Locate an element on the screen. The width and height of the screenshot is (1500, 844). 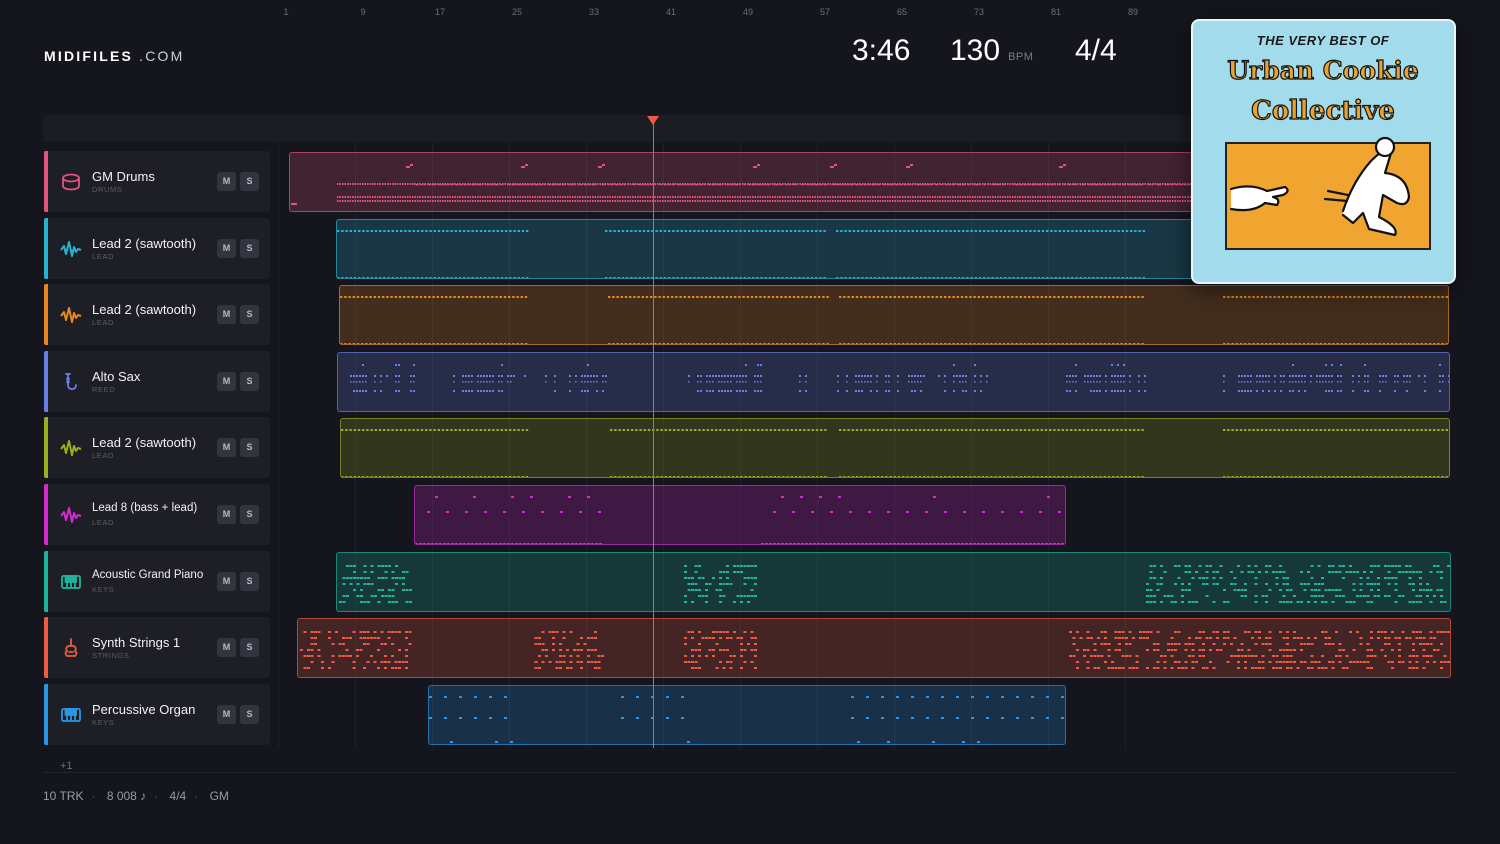
ruler-tick-label: 1 is located at coordinates (286, 12).